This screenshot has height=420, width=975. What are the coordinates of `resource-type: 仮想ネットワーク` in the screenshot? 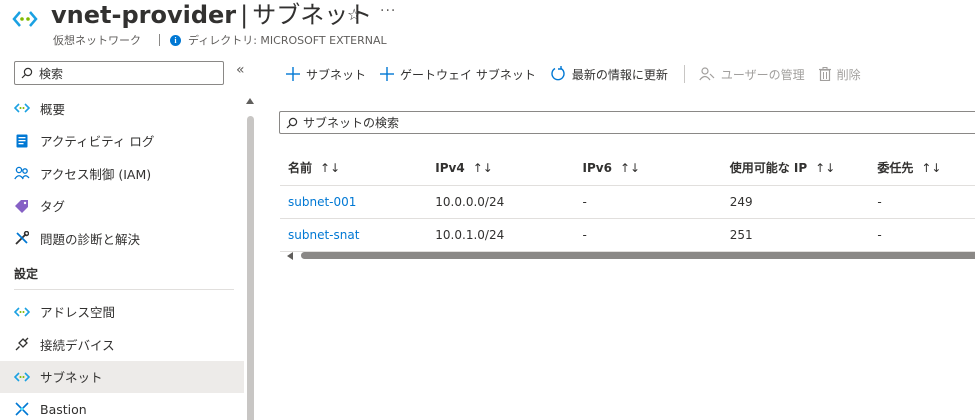 It's located at (97, 40).